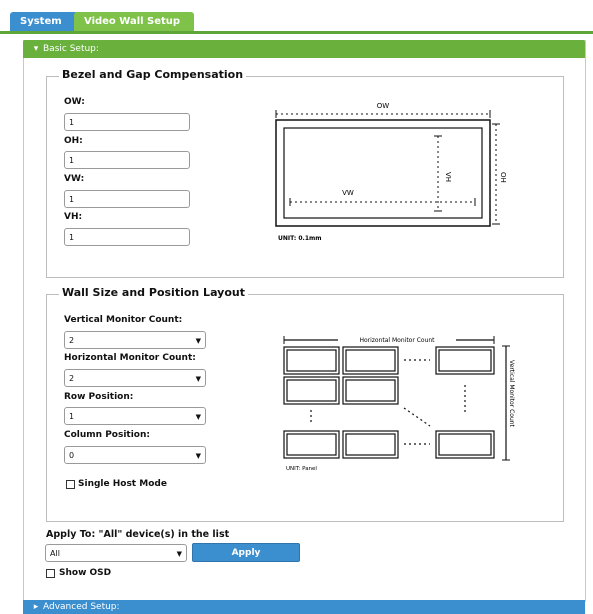 Image resolution: width=593 pixels, height=614 pixels. I want to click on ow-diagram-label: OW, so click(383, 106).